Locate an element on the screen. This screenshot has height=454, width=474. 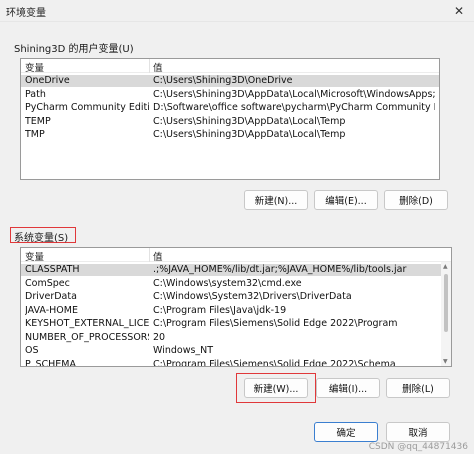
system-vars-header: 变量 值 is located at coordinates (236, 255).